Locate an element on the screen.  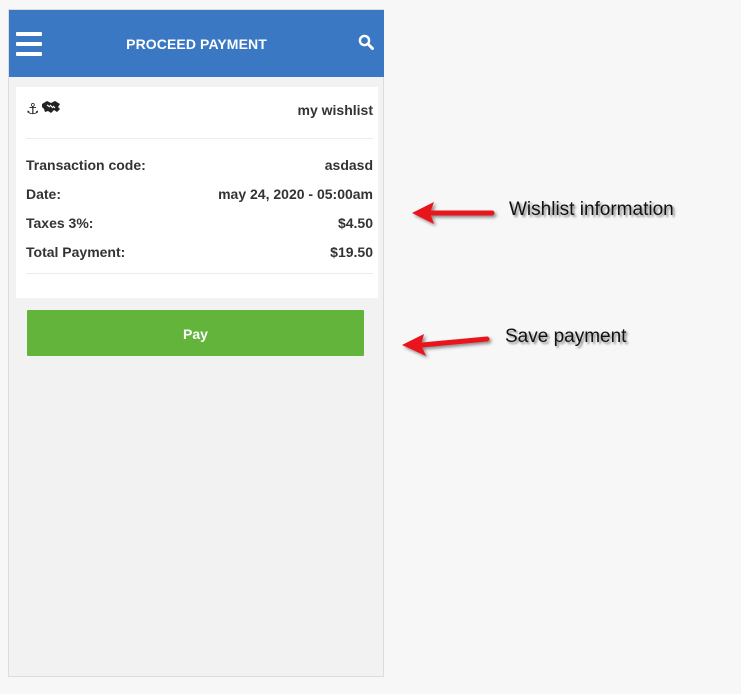
wishlist-icons: ⚓ is located at coordinates (43, 109).